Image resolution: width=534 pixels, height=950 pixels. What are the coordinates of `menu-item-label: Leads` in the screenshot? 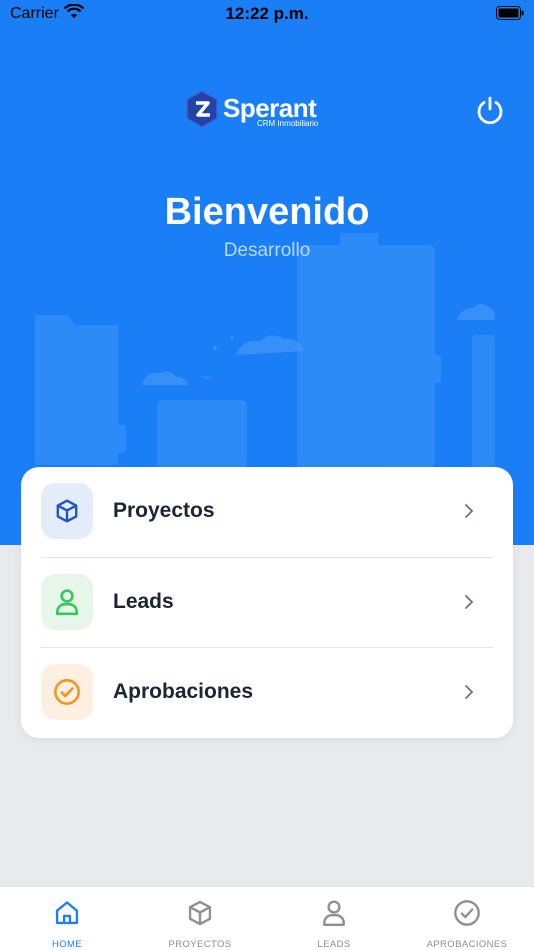 It's located at (143, 601).